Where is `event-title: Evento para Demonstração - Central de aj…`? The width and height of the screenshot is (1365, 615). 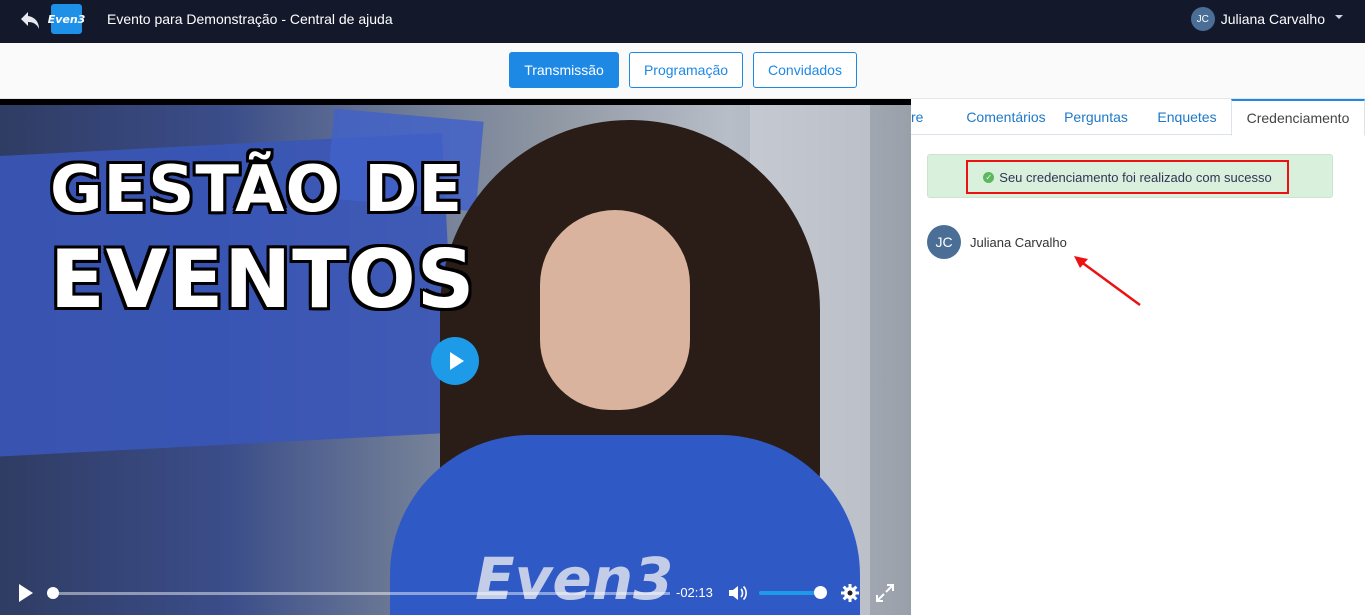 event-title: Evento para Demonstração - Central de aj… is located at coordinates (250, 19).